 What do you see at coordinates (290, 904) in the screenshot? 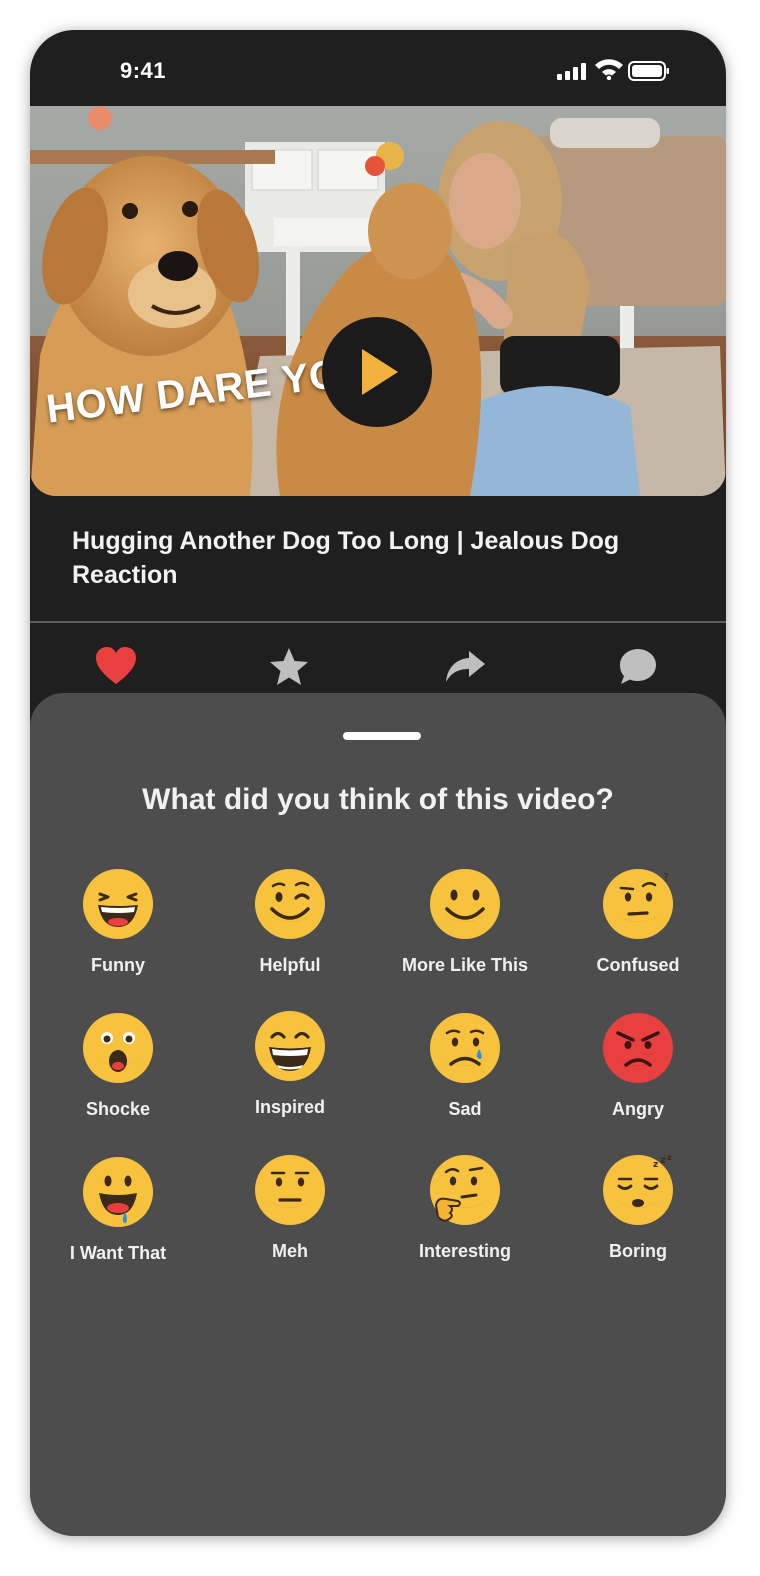
I see `winking-face-icon` at bounding box center [290, 904].